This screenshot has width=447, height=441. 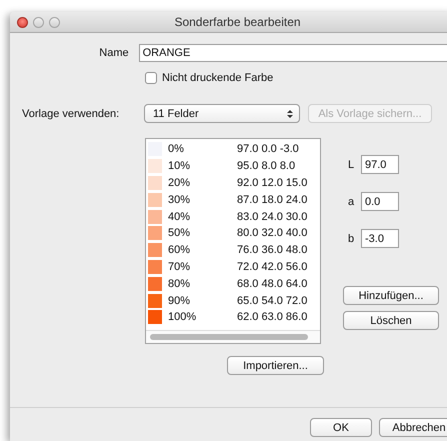 I want to click on field-label: Name, so click(x=113, y=53).